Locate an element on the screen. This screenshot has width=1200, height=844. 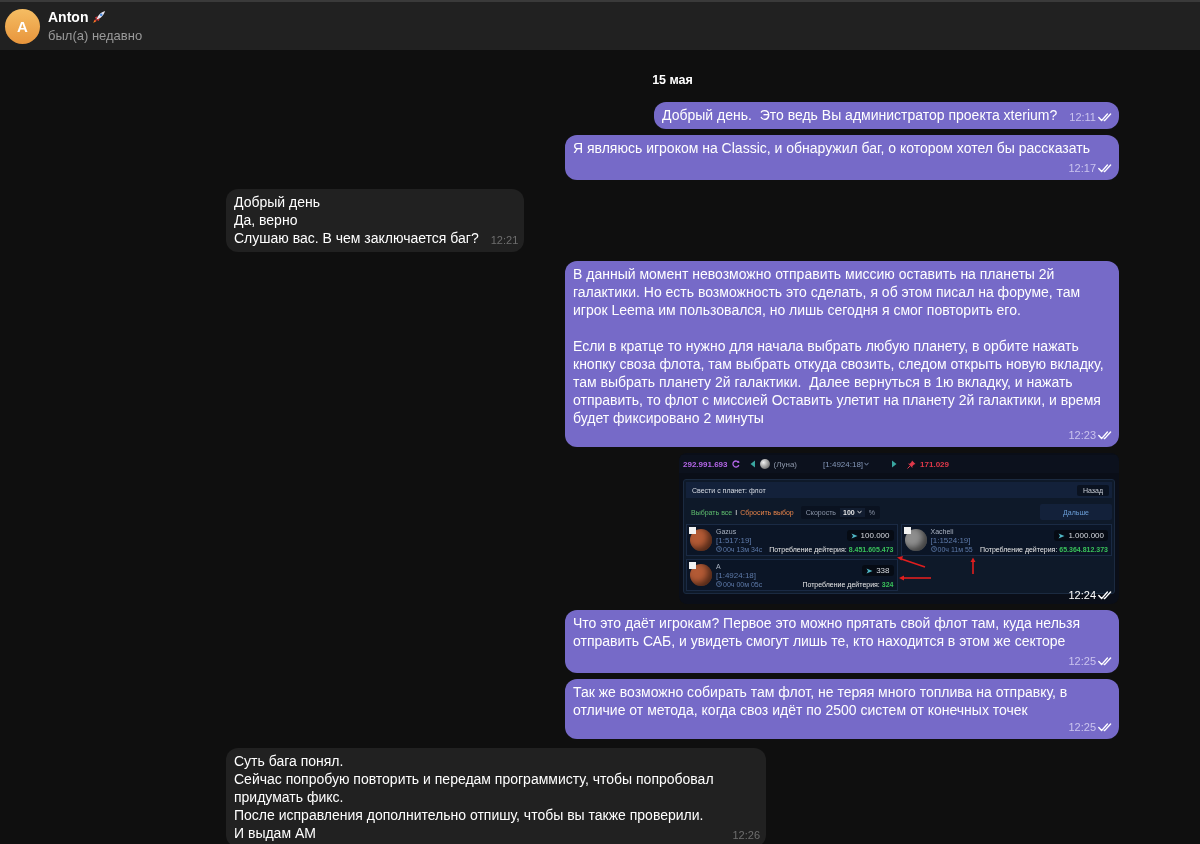
message-time: 12:17 is located at coordinates (1082, 168).